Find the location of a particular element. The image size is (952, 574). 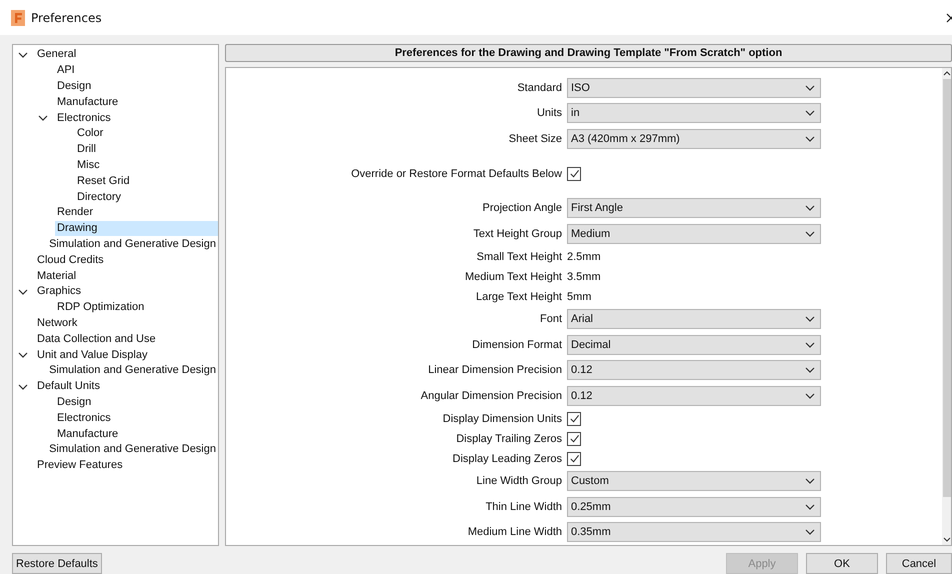

setting-value: 5mm is located at coordinates (579, 296).